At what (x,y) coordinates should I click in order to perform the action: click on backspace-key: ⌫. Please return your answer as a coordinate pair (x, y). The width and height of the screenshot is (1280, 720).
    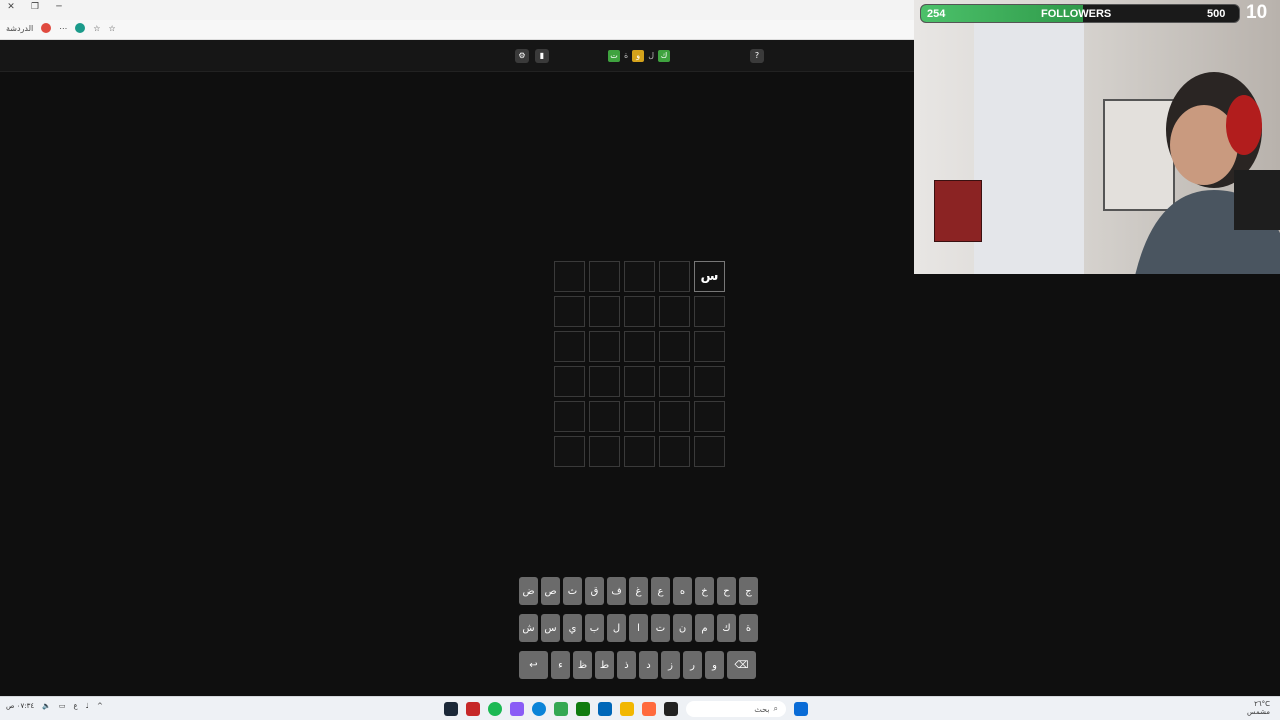
    Looking at the image, I should click on (741, 665).